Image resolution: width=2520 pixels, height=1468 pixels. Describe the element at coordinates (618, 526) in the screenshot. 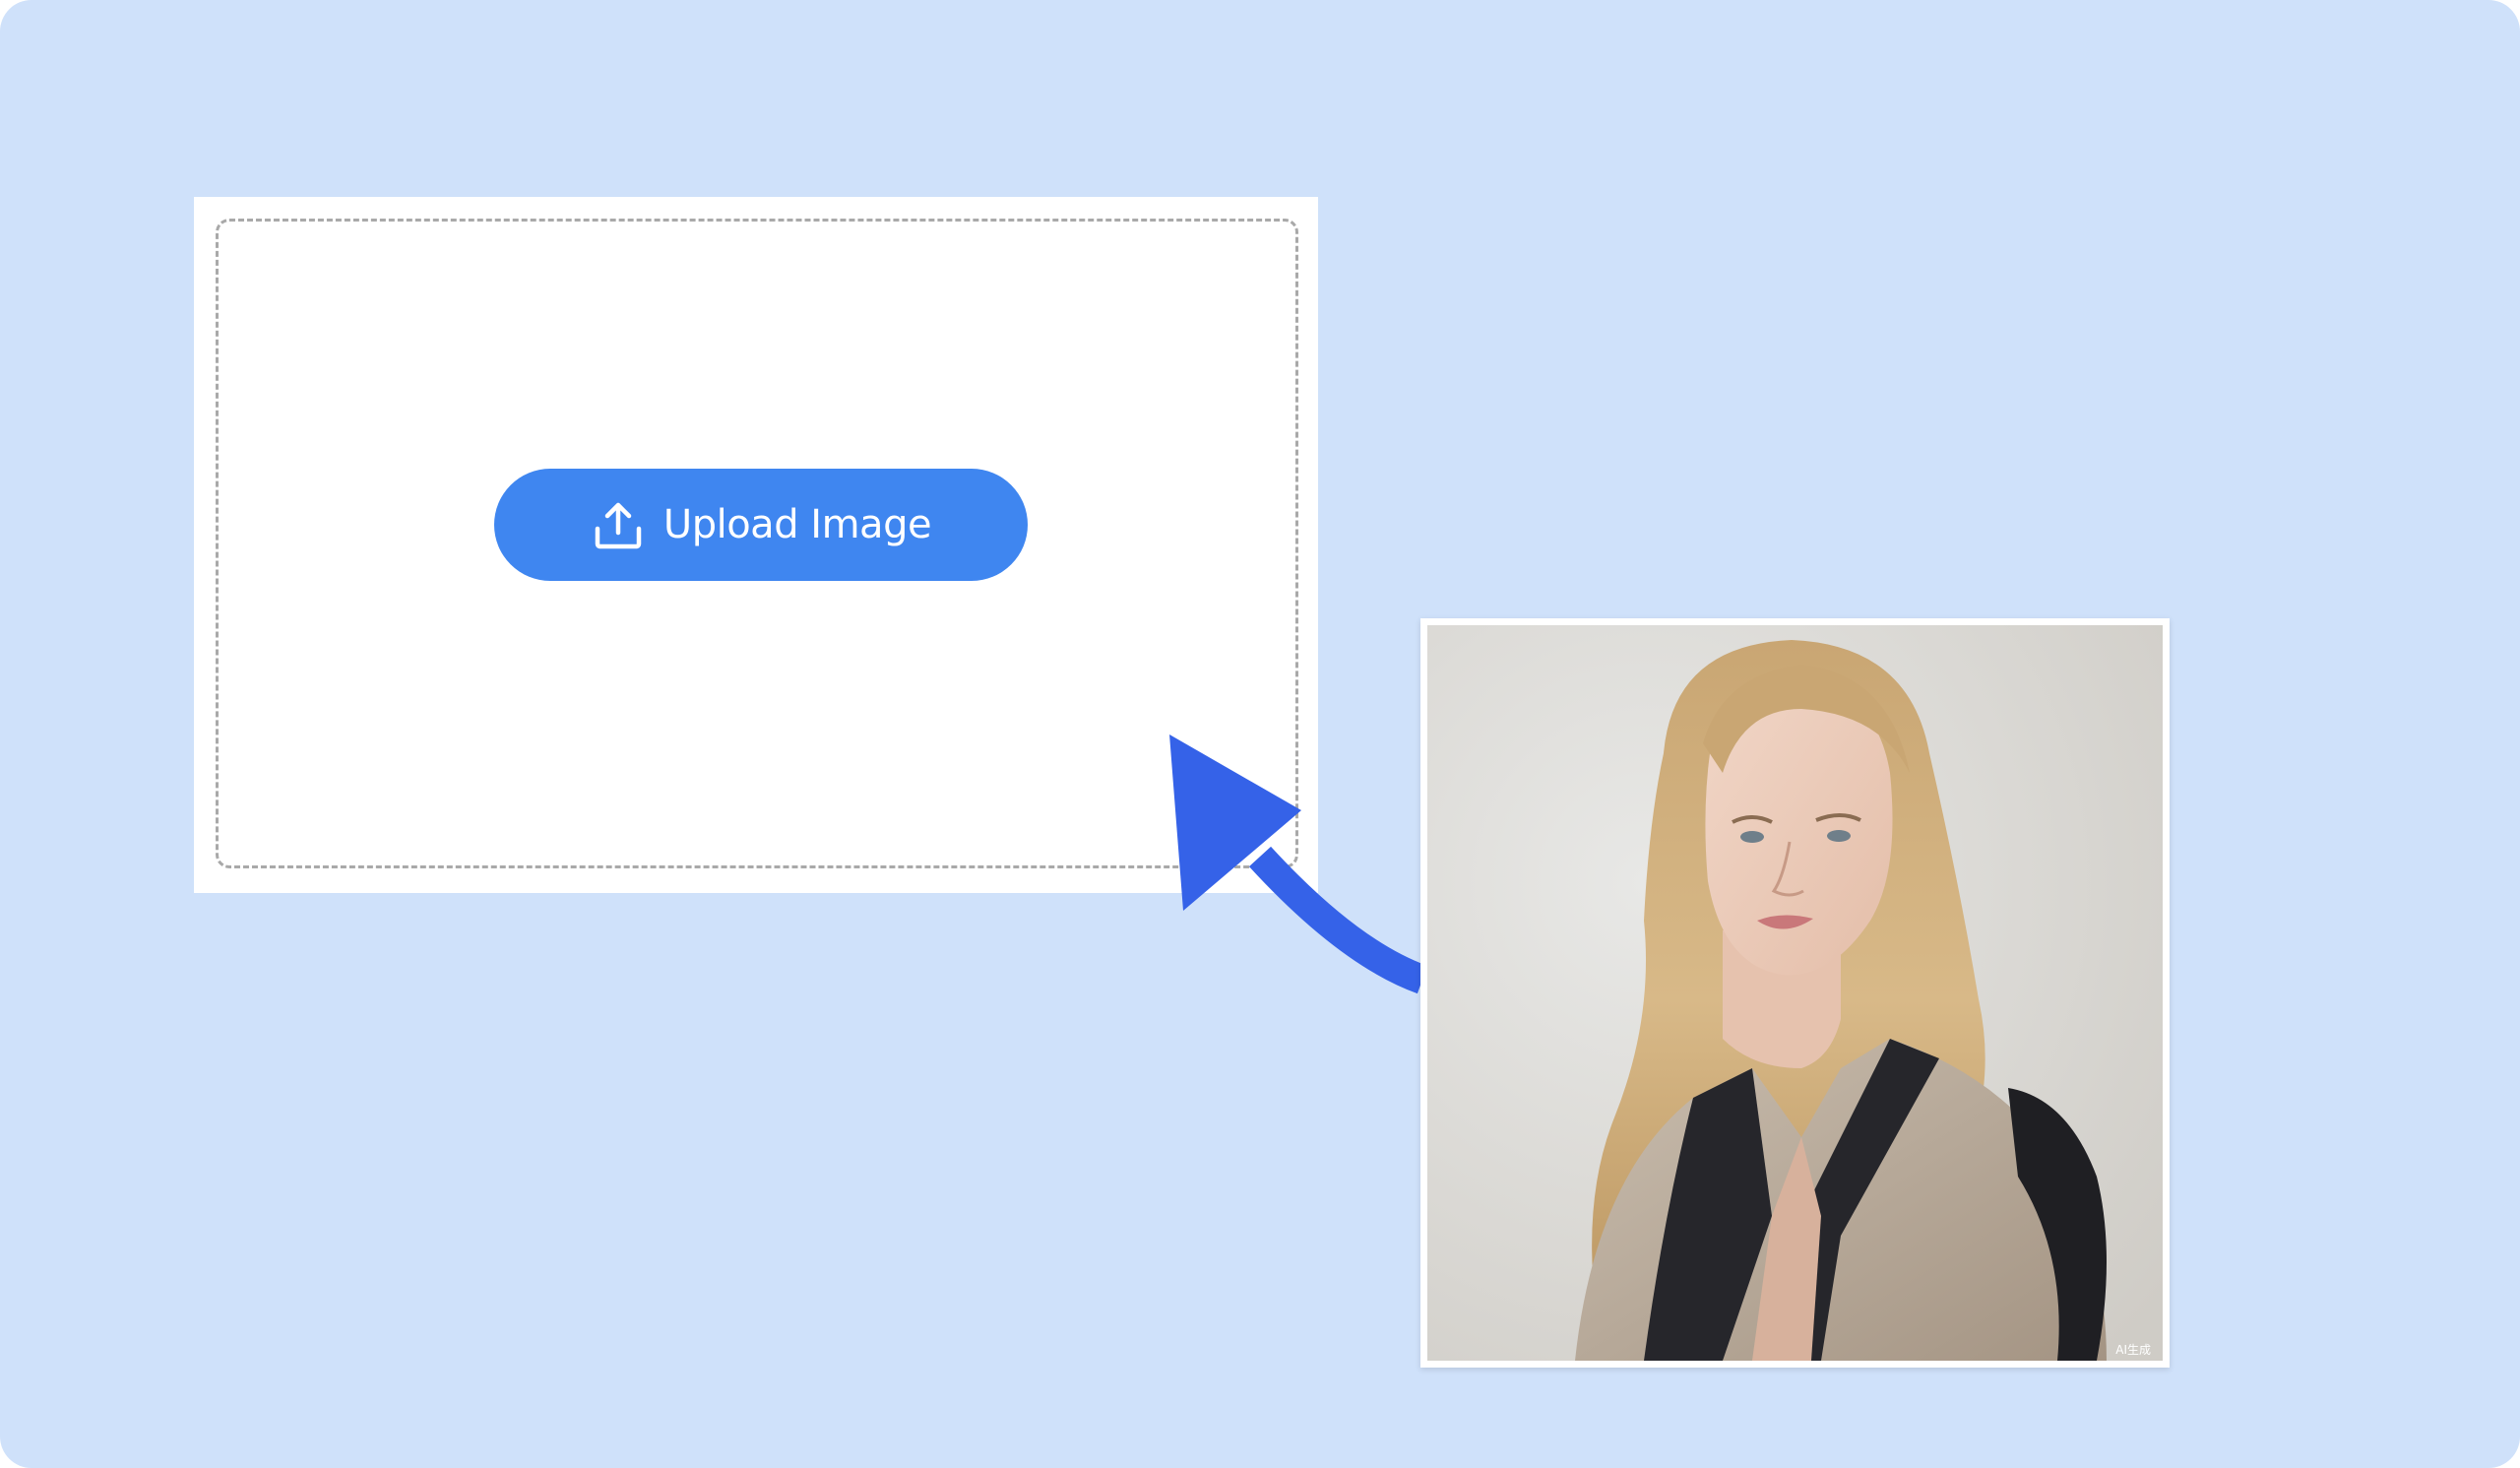

I see `upload-icon` at that location.